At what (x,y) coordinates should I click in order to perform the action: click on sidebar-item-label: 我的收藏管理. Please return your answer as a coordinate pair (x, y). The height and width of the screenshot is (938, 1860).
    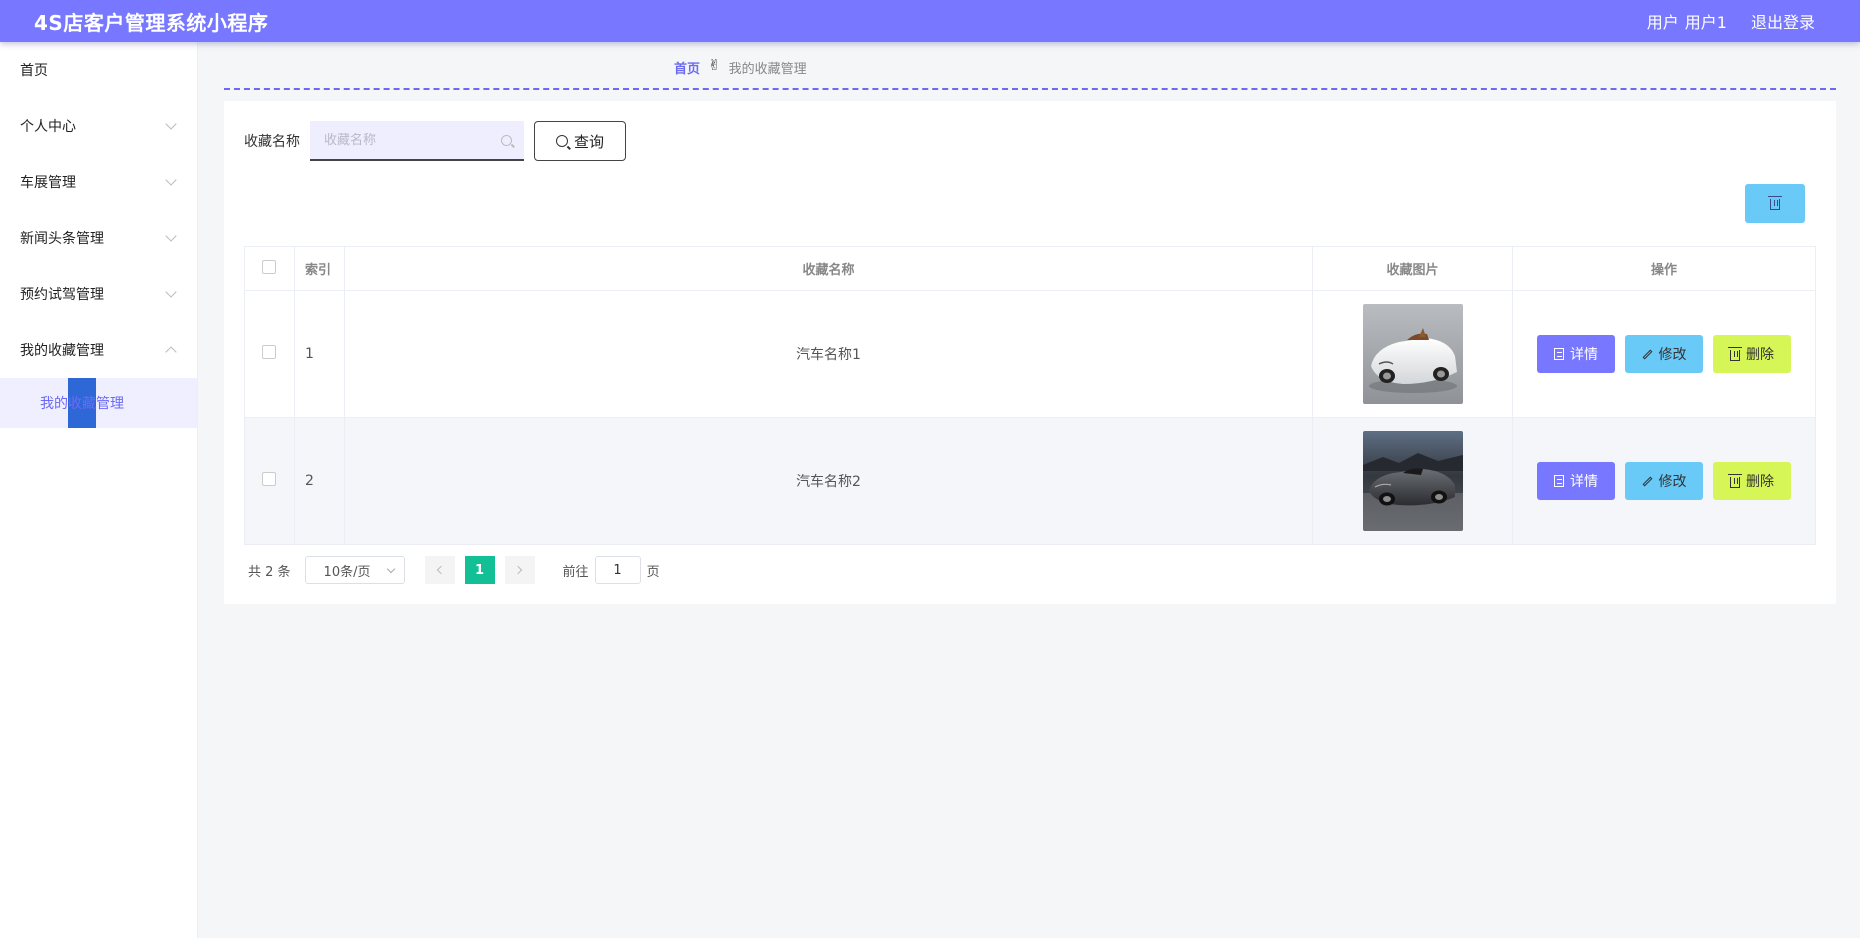
    Looking at the image, I should click on (62, 351).